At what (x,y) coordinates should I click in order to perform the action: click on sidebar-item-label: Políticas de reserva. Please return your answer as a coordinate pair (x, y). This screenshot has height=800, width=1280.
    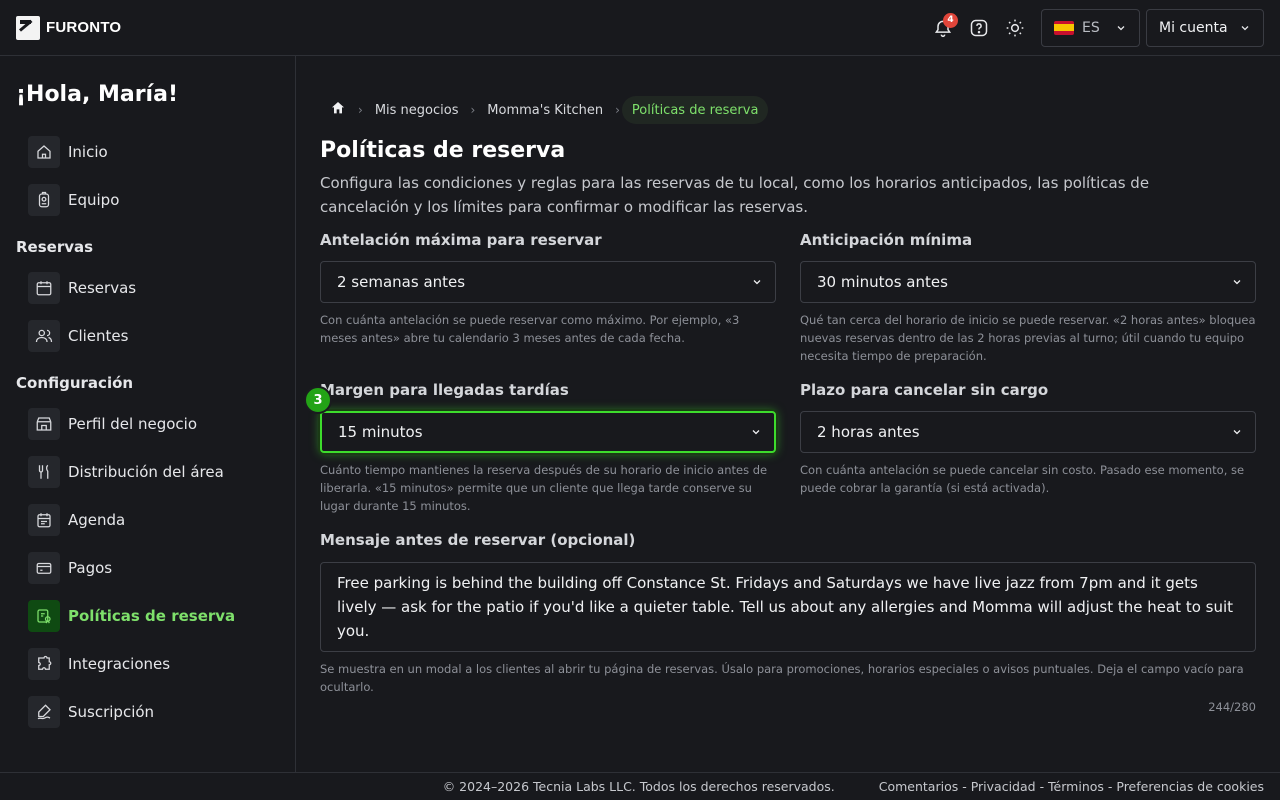
    Looking at the image, I should click on (152, 616).